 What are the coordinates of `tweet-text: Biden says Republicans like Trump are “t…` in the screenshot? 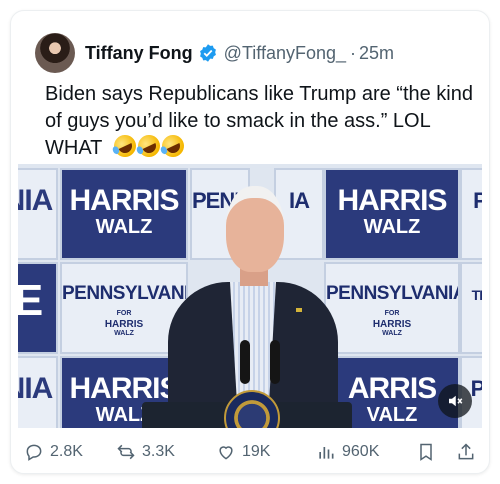 It's located at (265, 121).